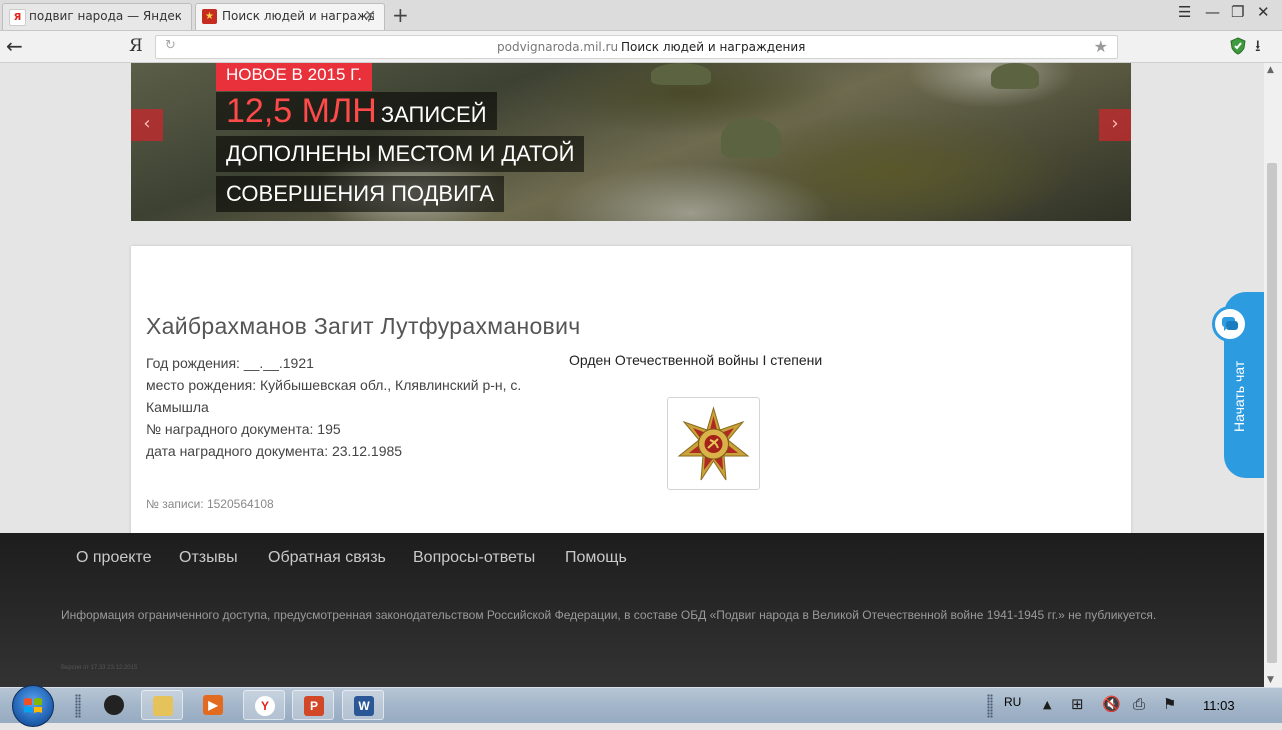 This screenshot has width=1282, height=730. I want to click on banner-headline: 12,5 МЛН ЗАПИСЕЙ, so click(356, 111).